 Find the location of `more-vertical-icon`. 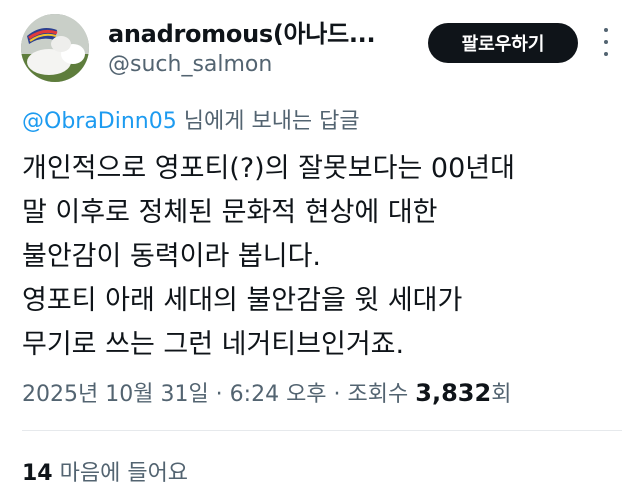

more-vertical-icon is located at coordinates (606, 42).